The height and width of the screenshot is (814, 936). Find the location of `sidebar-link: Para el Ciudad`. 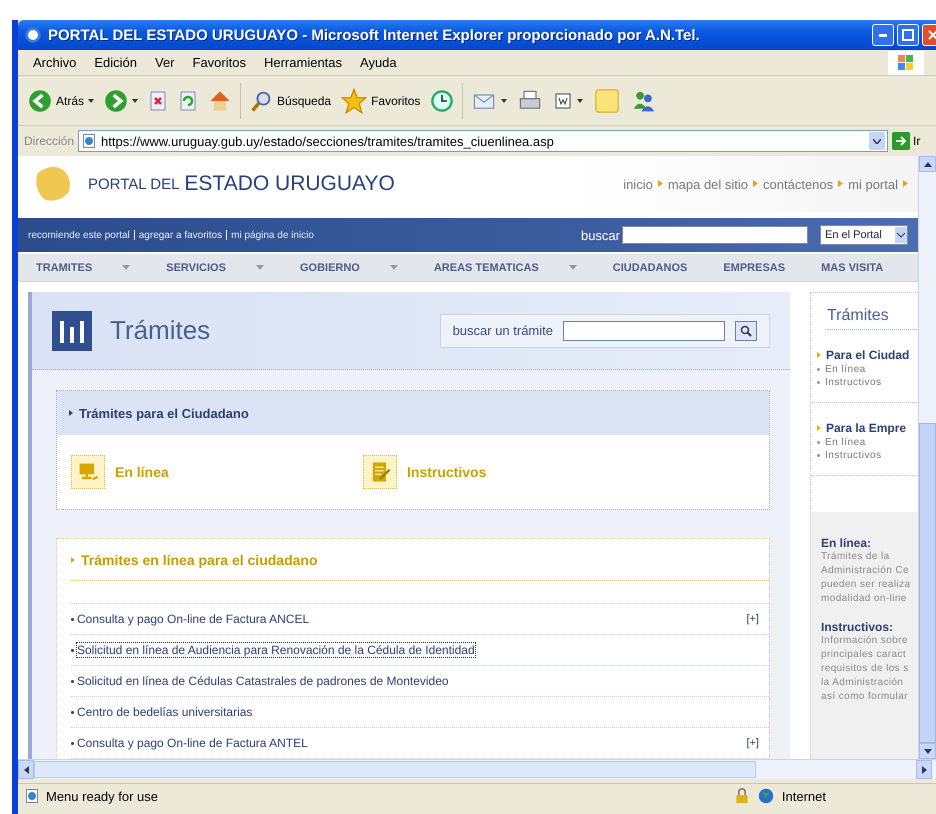

sidebar-link: Para el Ciudad is located at coordinates (867, 355).